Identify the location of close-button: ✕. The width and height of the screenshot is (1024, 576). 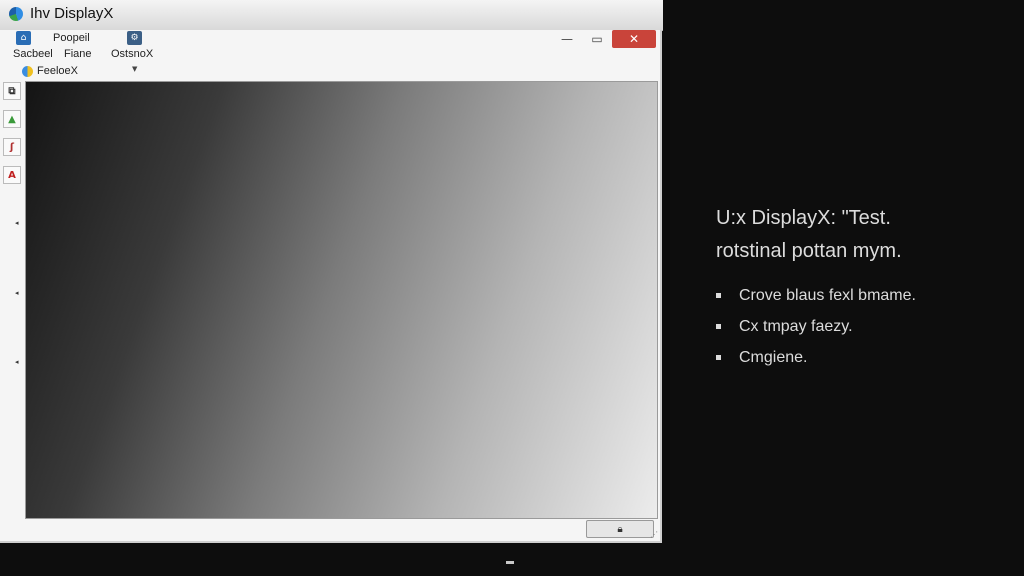
(634, 39).